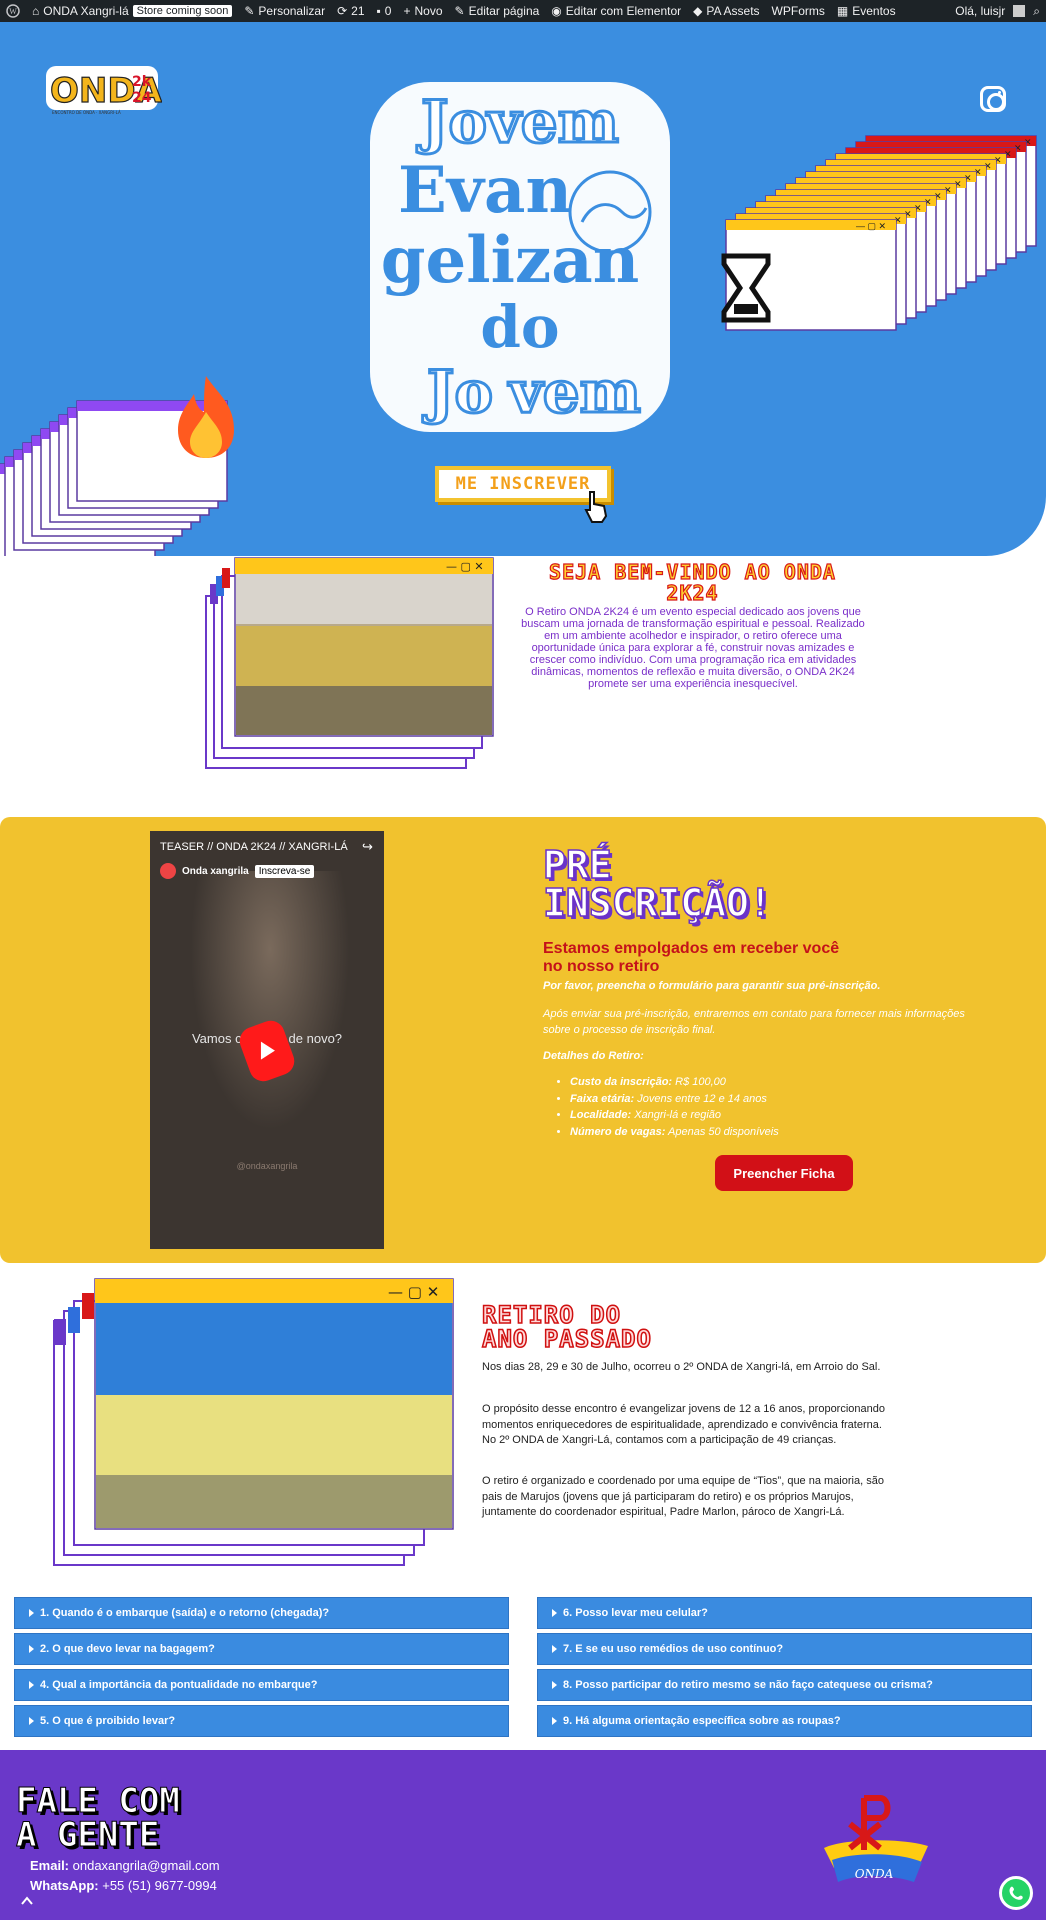  I want to click on faq-item: 5. O que é proibido levar?, so click(261, 1721).